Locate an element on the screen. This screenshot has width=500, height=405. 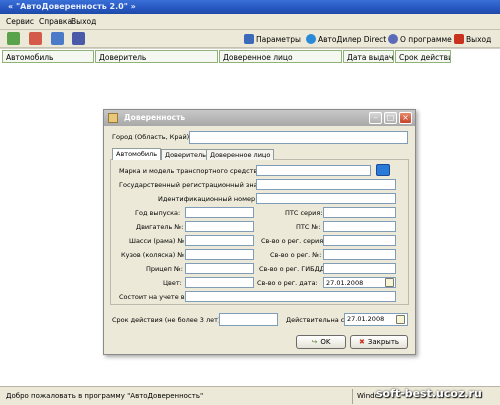
about-button: О программе is located at coordinates (420, 39).